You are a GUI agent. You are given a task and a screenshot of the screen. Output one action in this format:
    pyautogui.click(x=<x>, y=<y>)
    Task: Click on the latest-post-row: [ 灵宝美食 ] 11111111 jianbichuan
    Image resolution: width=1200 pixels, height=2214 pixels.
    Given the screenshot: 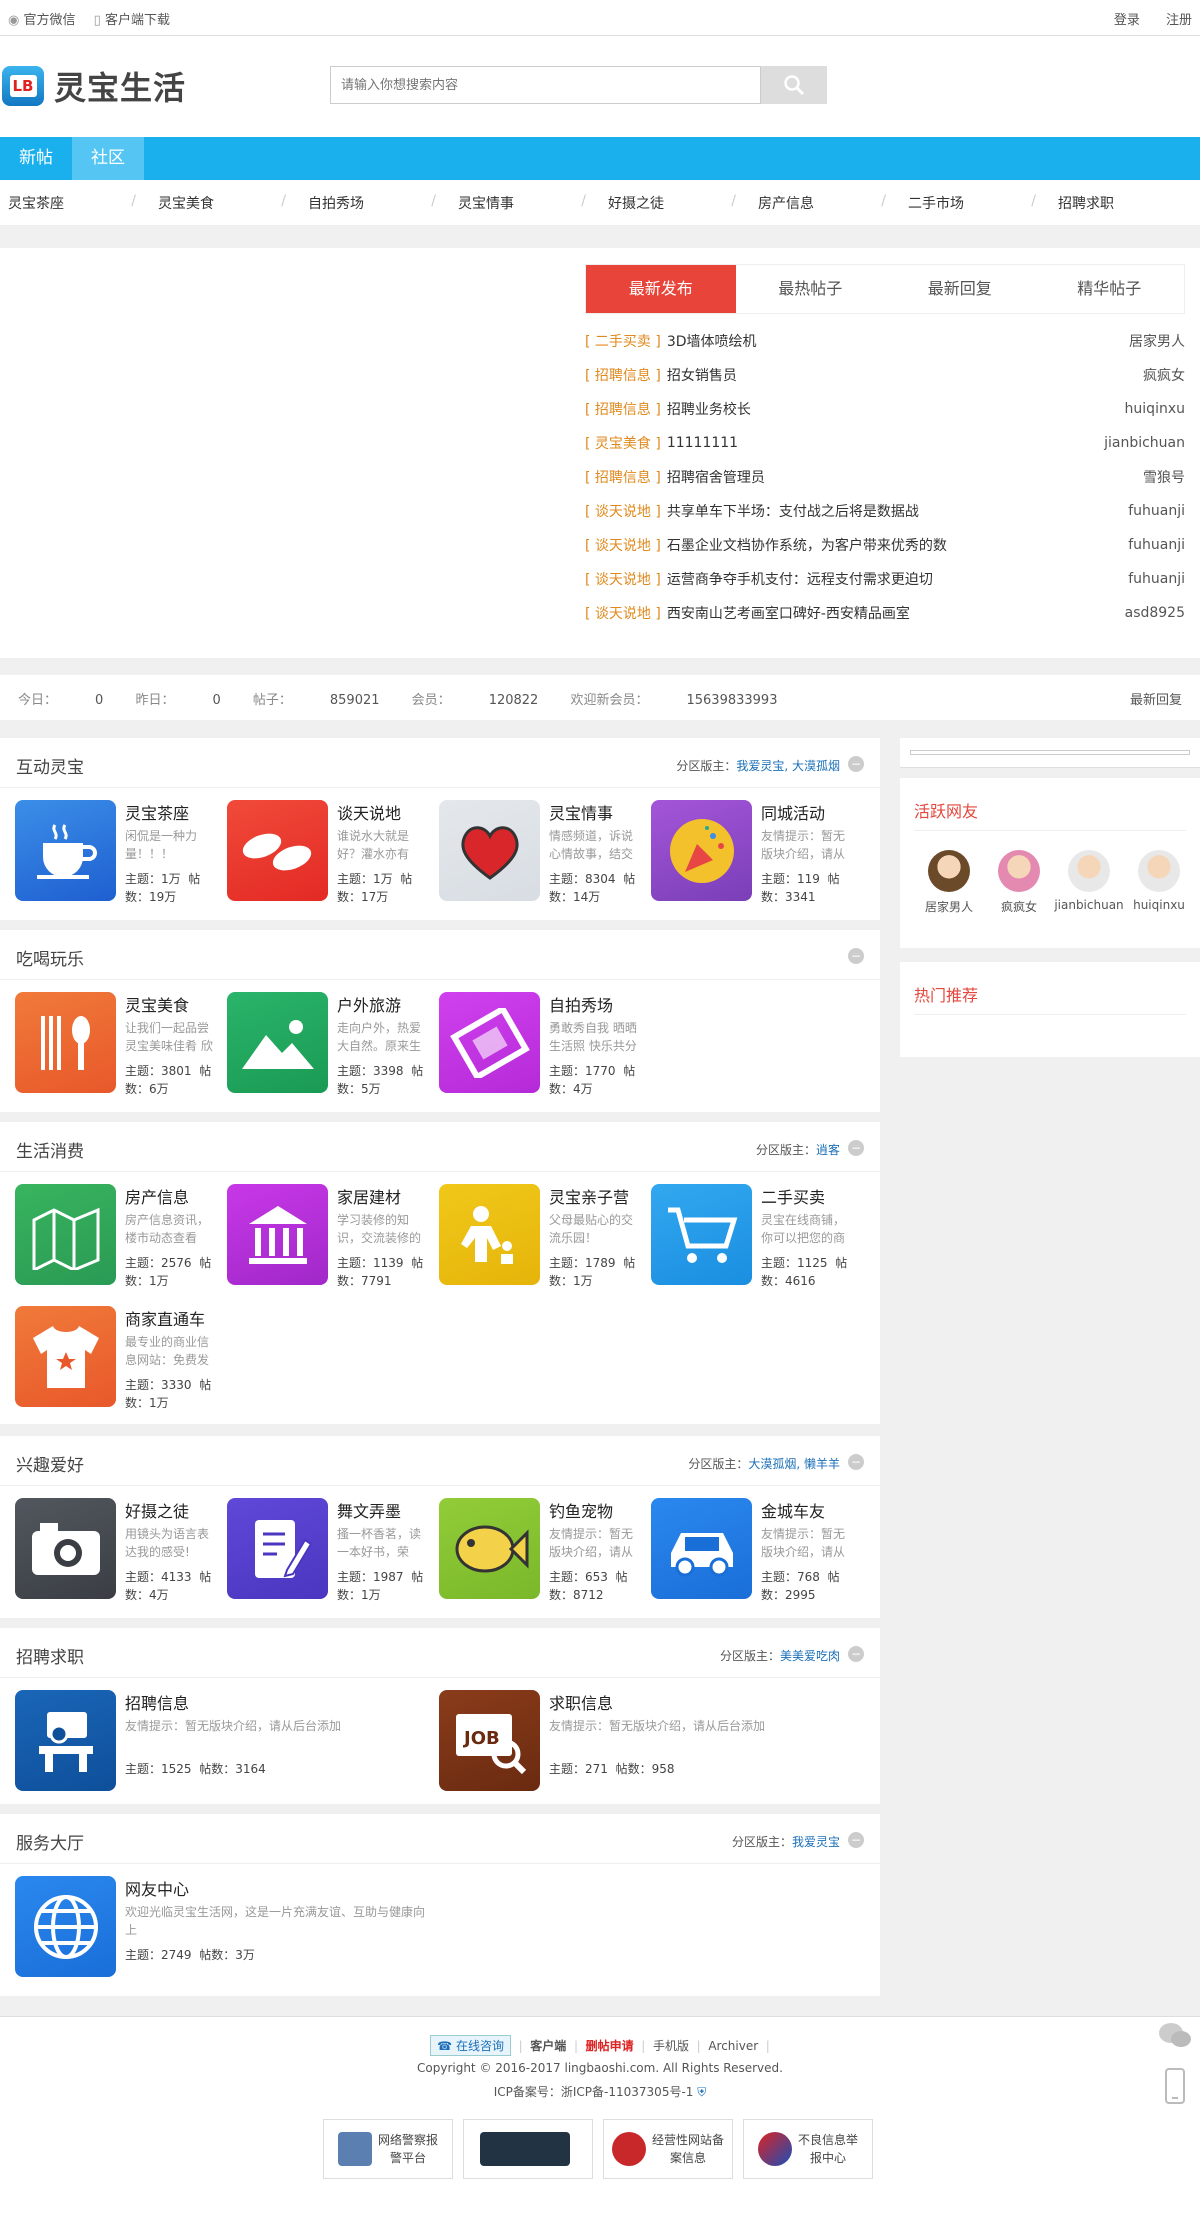 What is the action you would take?
    pyautogui.click(x=885, y=443)
    